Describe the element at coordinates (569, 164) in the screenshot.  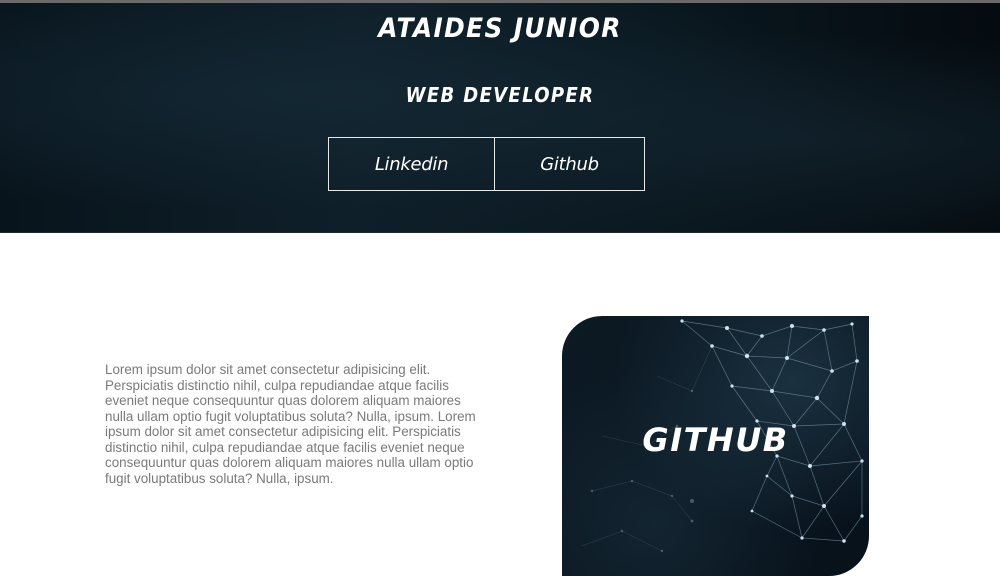
I see `github-button: Github` at that location.